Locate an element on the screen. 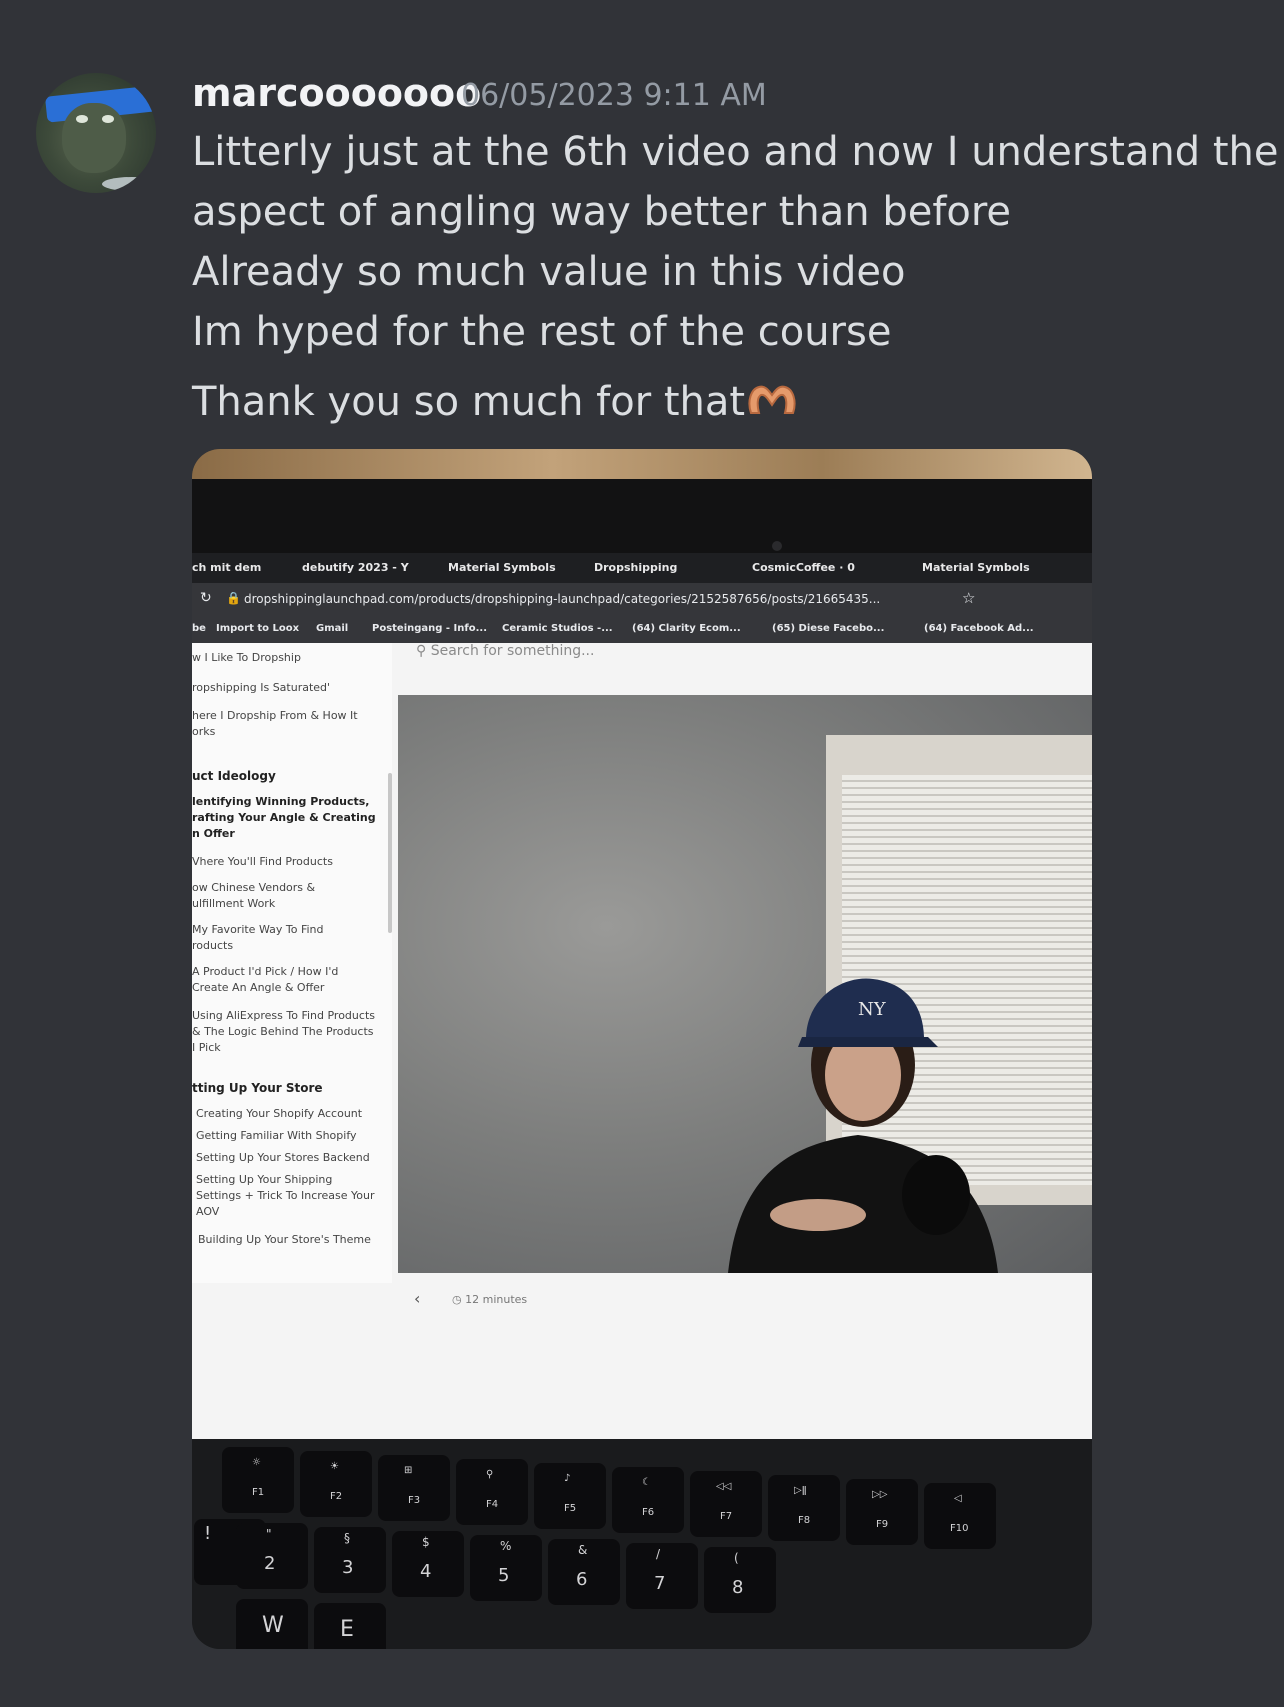  message-line-last: Thank you so much for that is located at coordinates (722, 404).